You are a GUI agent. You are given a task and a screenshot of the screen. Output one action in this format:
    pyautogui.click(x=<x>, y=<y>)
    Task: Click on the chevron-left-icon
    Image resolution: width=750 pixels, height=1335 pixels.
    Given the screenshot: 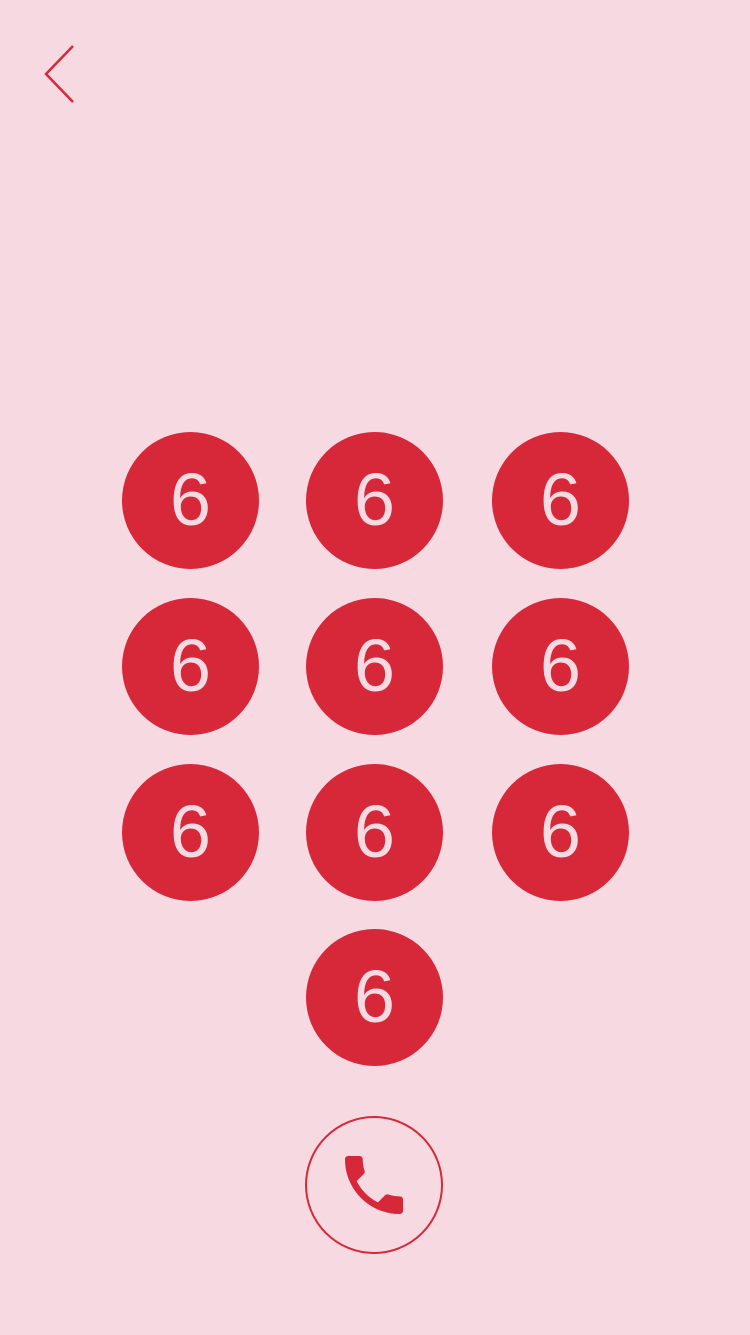 What is the action you would take?
    pyautogui.click(x=59, y=74)
    